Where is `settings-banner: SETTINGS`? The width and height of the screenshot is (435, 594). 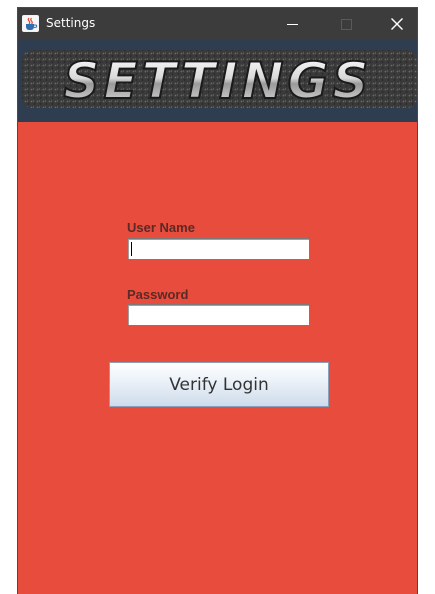 settings-banner: SETTINGS is located at coordinates (217, 81).